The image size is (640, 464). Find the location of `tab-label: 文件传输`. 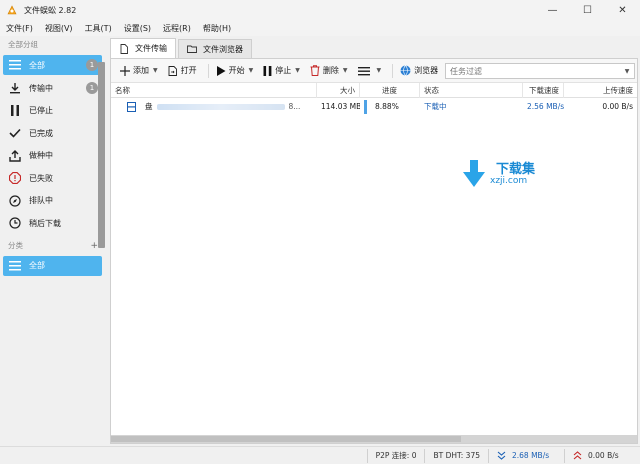

tab-label: 文件传输 is located at coordinates (151, 48).